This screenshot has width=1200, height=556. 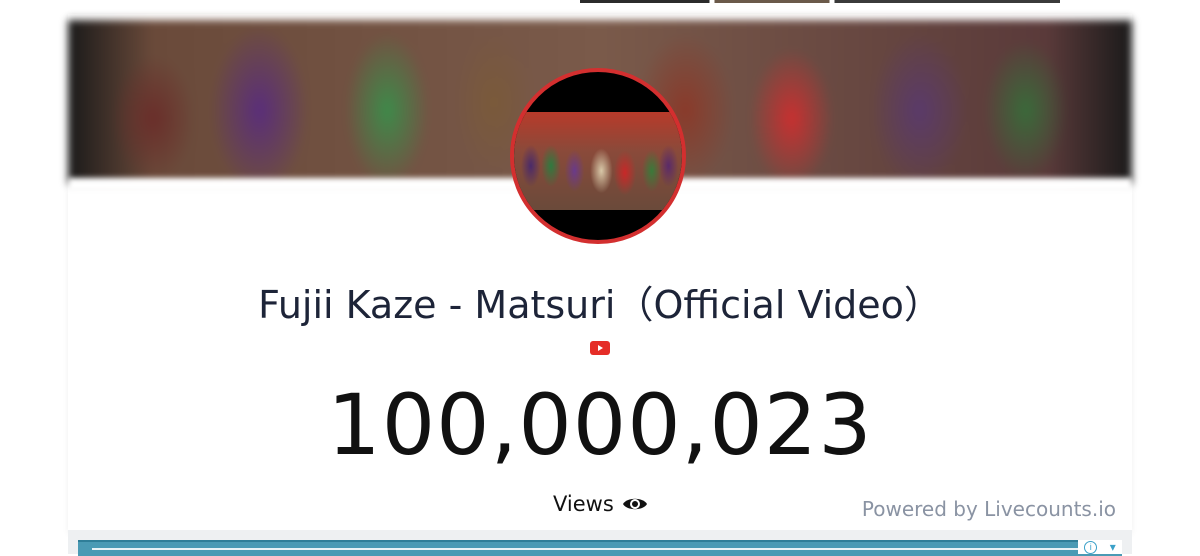 I want to click on video-thumbnail-avatar, so click(x=598, y=156).